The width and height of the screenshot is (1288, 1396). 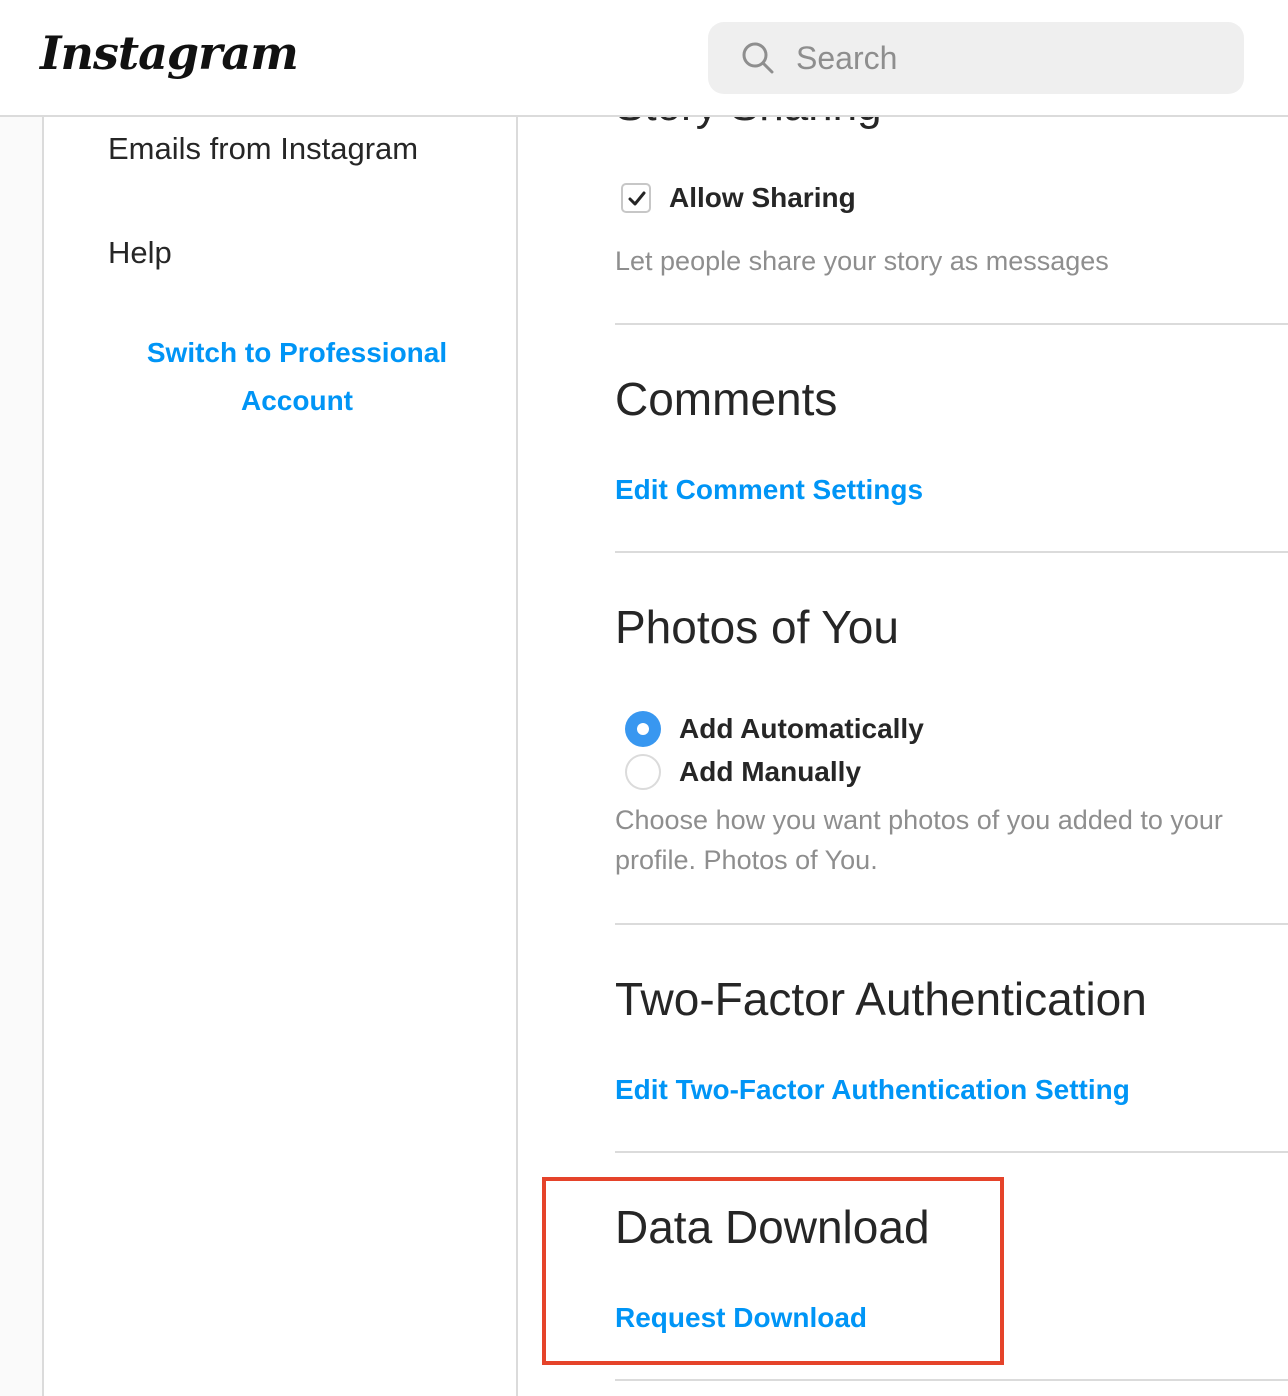 What do you see at coordinates (862, 261) in the screenshot?
I see `story-sharing-help: Let people share your story as messages` at bounding box center [862, 261].